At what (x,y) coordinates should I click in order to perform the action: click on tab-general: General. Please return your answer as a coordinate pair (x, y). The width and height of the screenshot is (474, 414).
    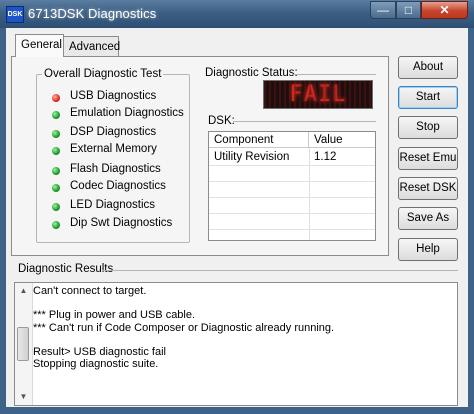
    Looking at the image, I should click on (39, 45).